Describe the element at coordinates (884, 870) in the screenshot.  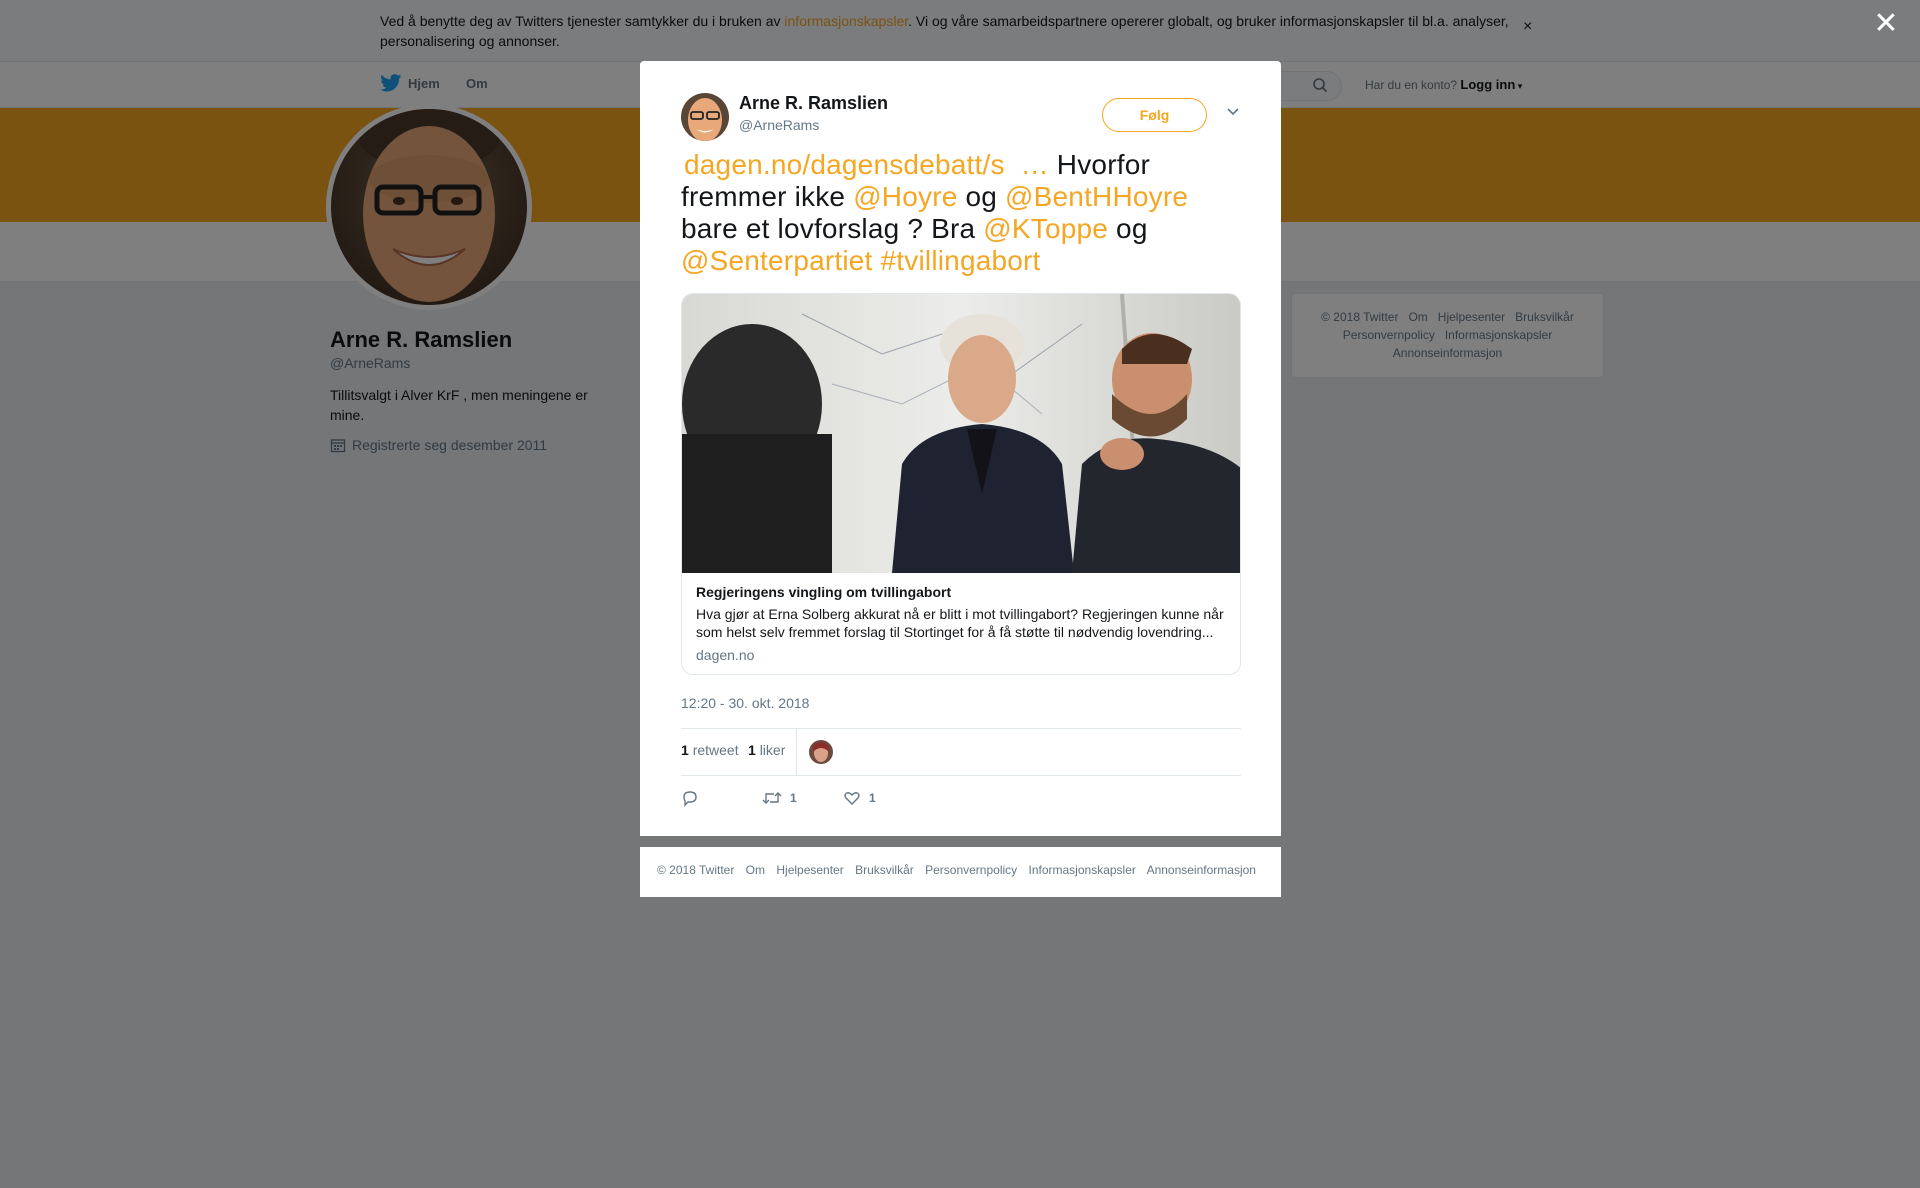
I see `footer-link-terms: Bruksvilkår` at that location.